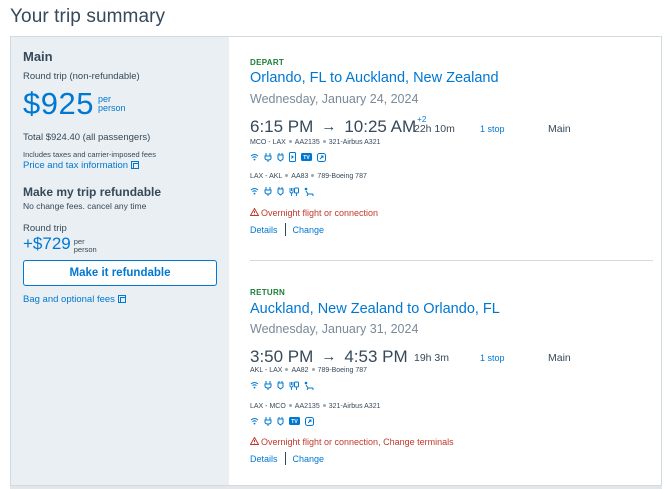 The height and width of the screenshot is (489, 670). I want to click on depart-change-link: Change, so click(309, 230).